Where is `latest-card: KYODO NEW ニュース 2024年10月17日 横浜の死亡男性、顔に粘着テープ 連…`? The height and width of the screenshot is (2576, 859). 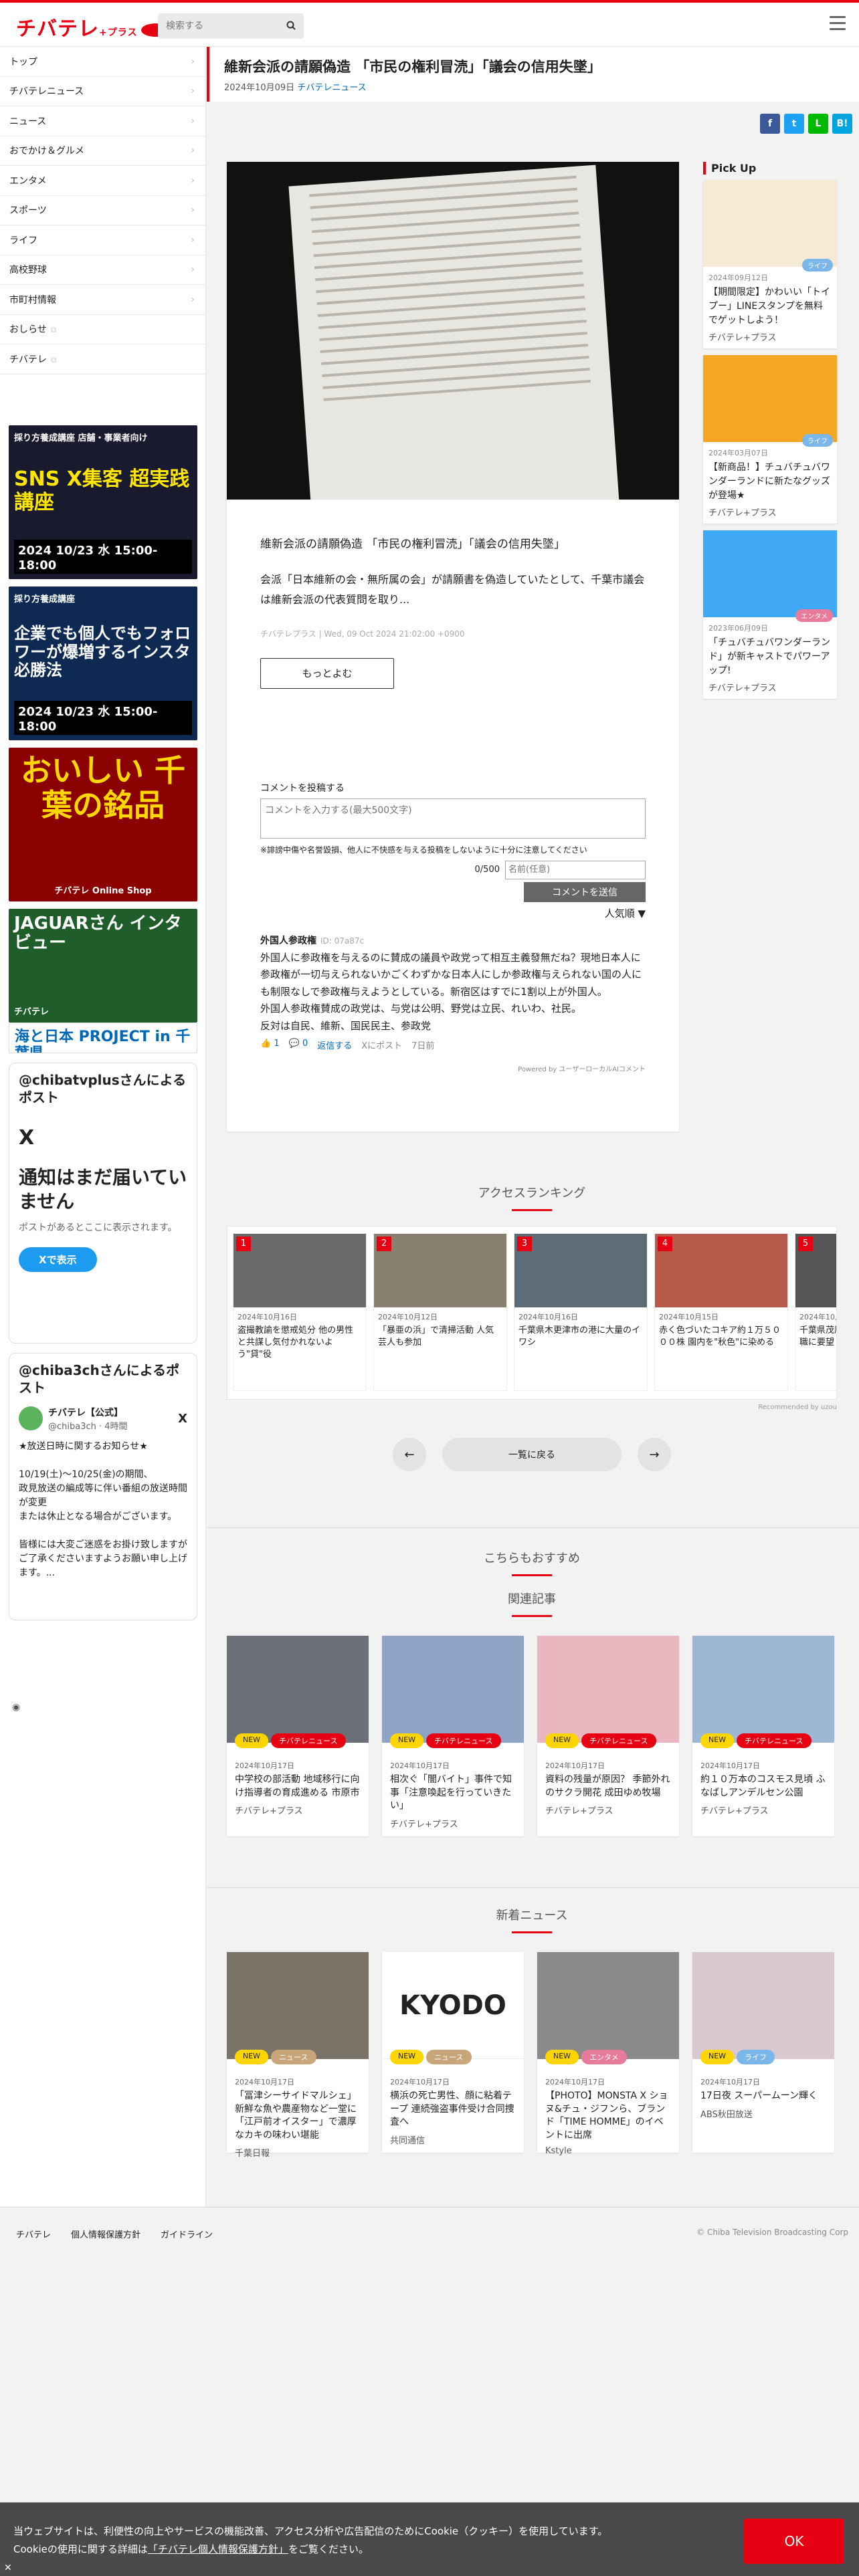
latest-card: KYODO NEW ニュース 2024年10月17日 横浜の死亡男性、顔に粘着テープ 連… is located at coordinates (453, 2052).